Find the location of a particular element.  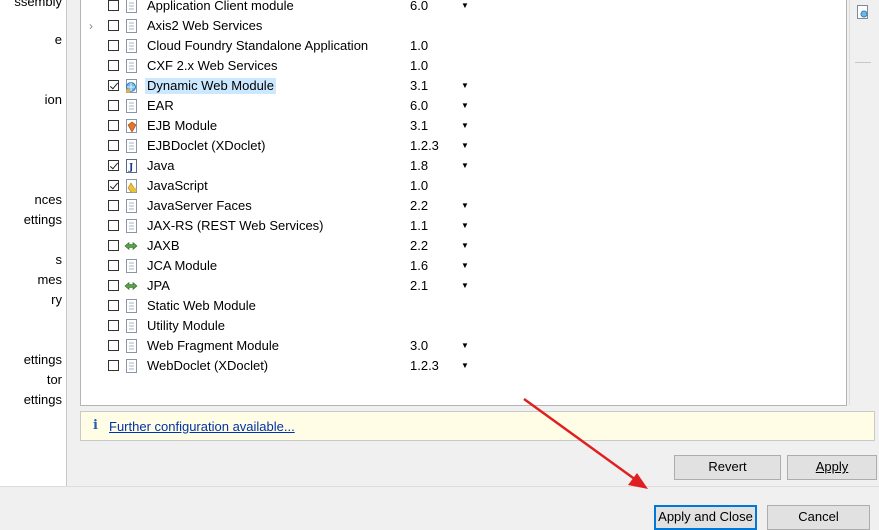

facet-version: 1.8 is located at coordinates (419, 166).